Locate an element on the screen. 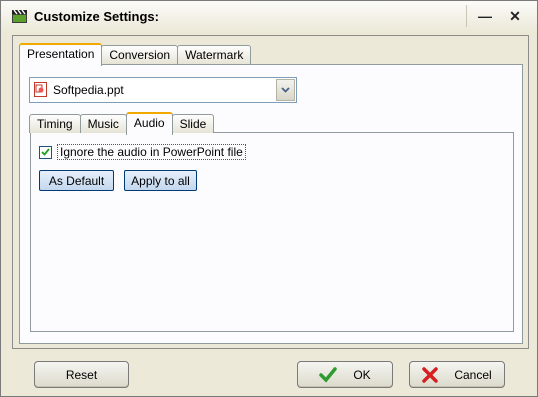 Image resolution: width=538 pixels, height=397 pixels. close-button: ✕ is located at coordinates (515, 16).